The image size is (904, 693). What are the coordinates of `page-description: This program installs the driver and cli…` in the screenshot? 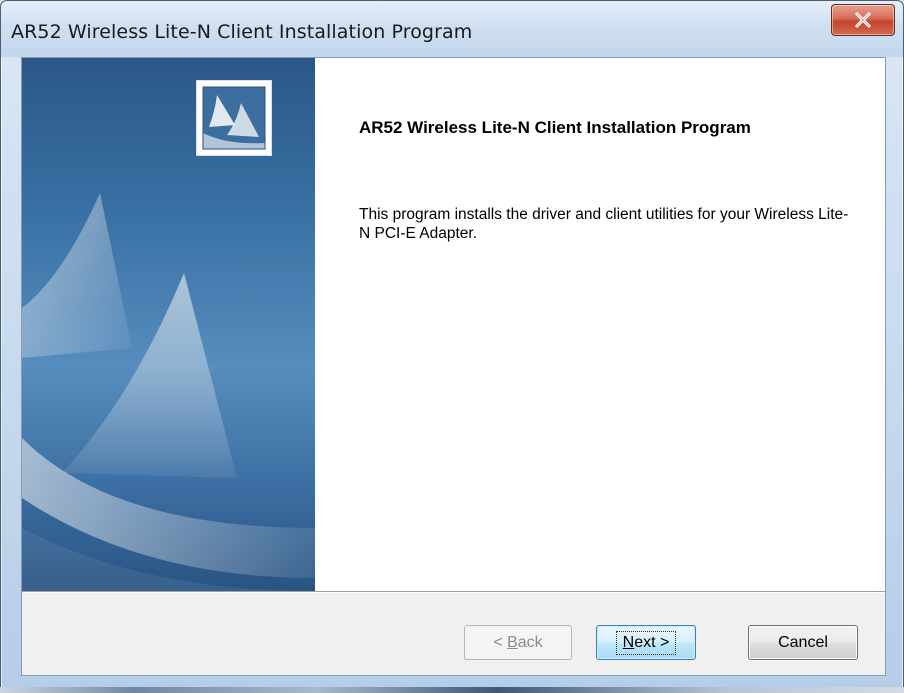 It's located at (604, 224).